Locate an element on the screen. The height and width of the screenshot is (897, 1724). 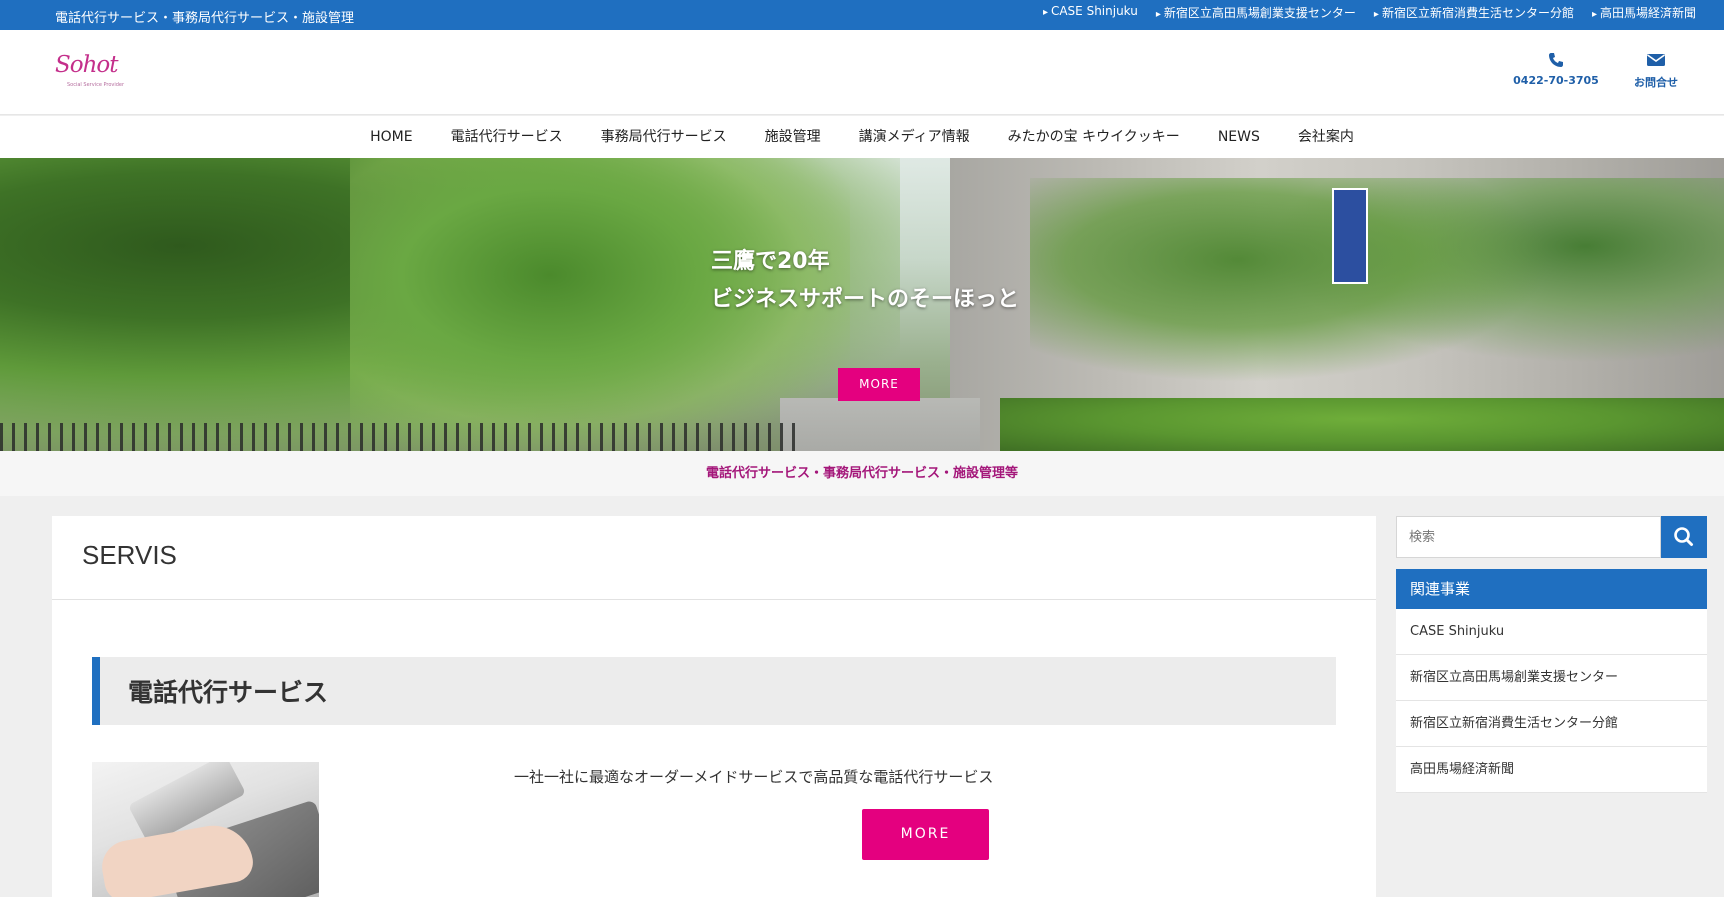
related-item-case-shinjuku: CASE Shinjuku is located at coordinates (1551, 632).